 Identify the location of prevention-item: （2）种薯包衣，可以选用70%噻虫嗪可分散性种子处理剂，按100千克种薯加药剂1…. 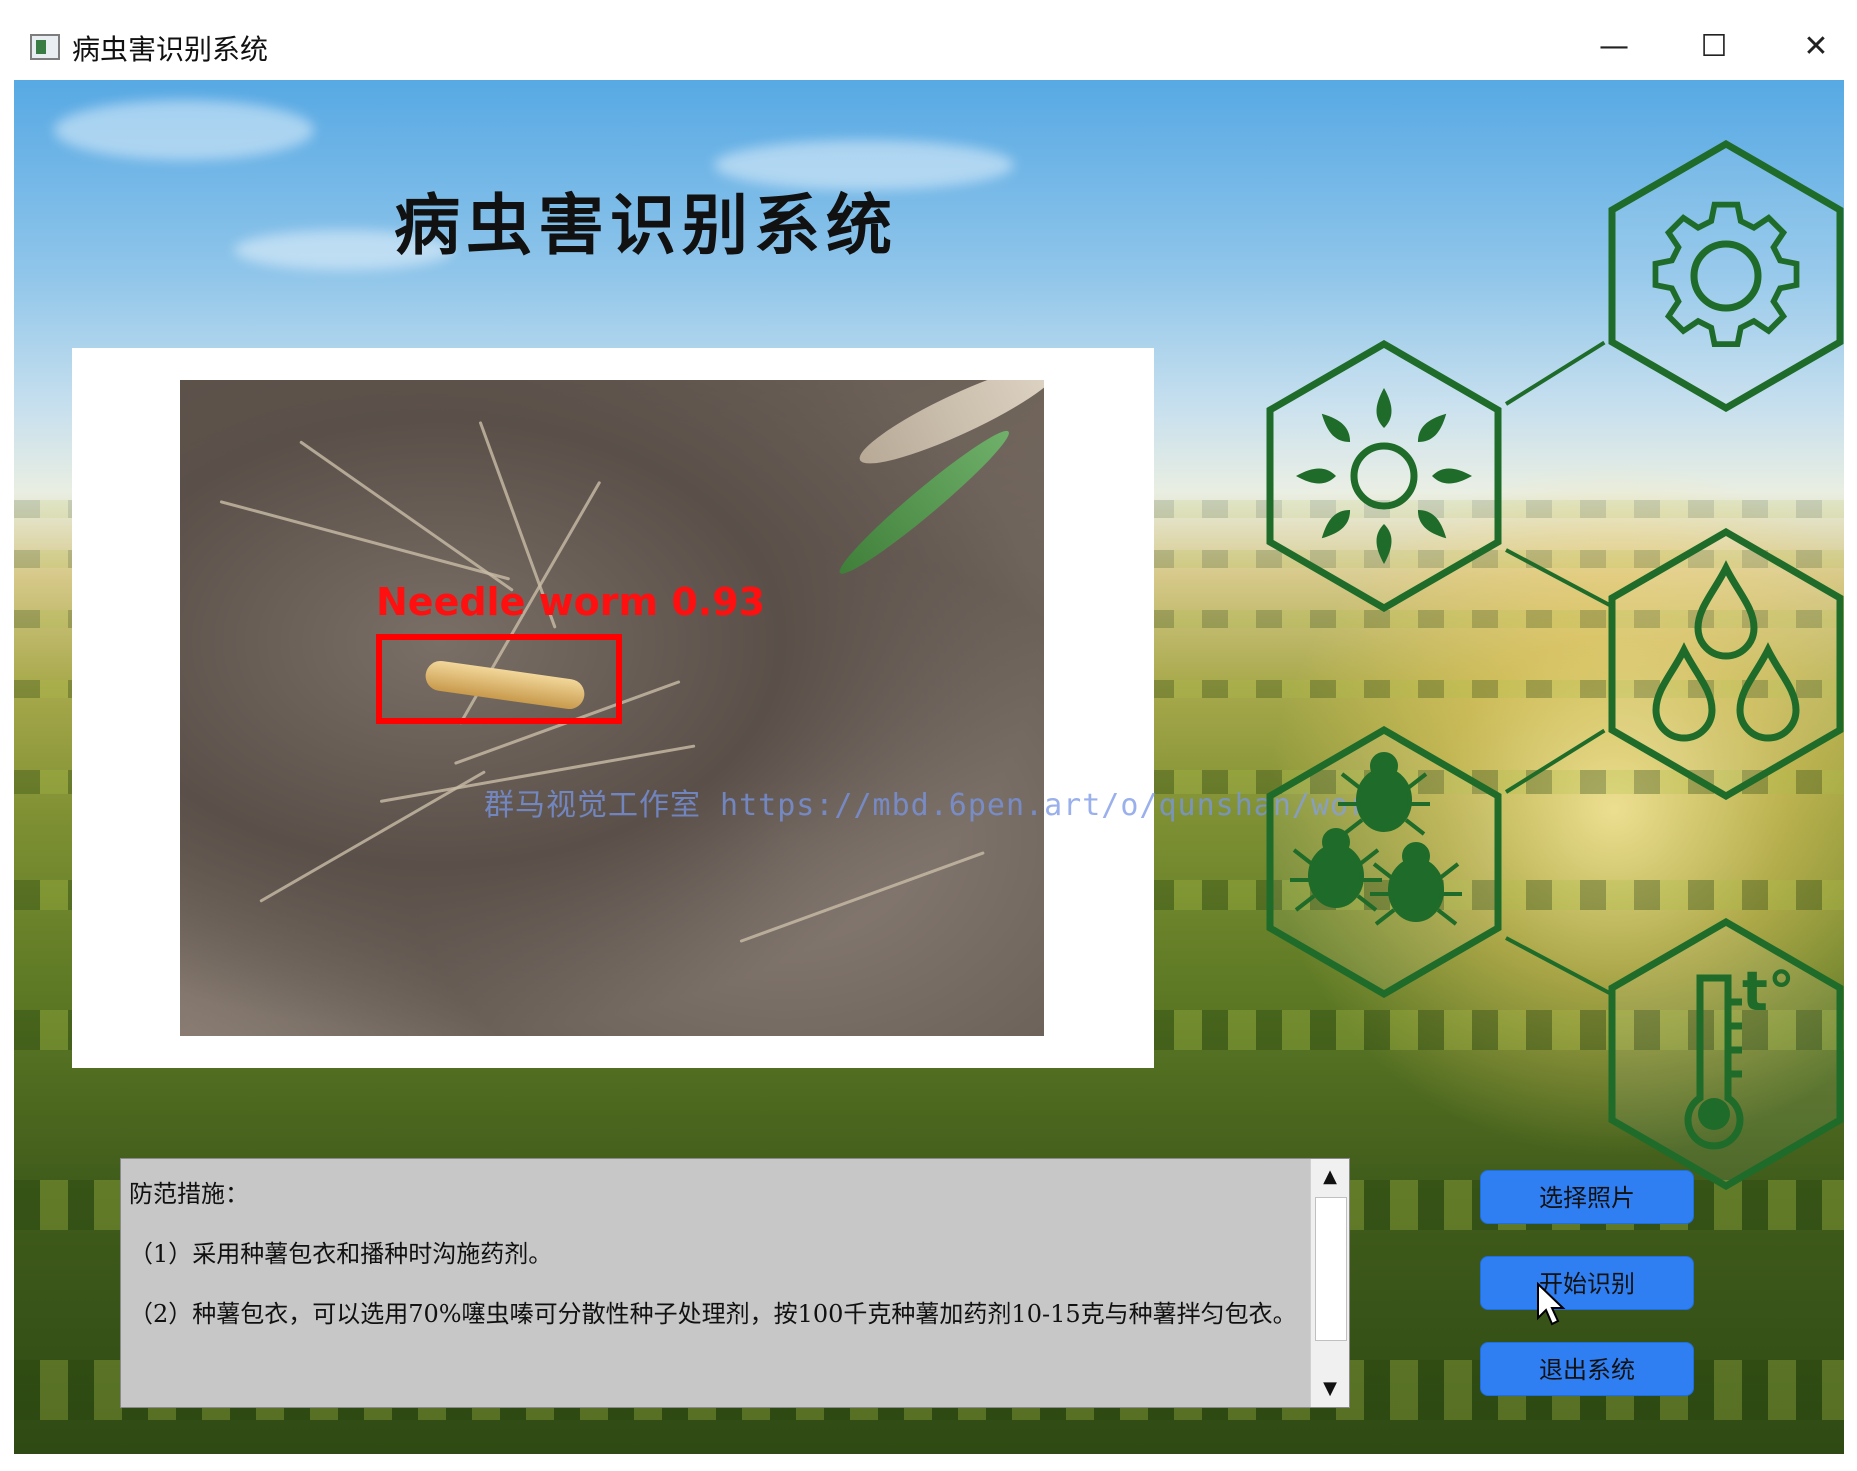
(713, 1314).